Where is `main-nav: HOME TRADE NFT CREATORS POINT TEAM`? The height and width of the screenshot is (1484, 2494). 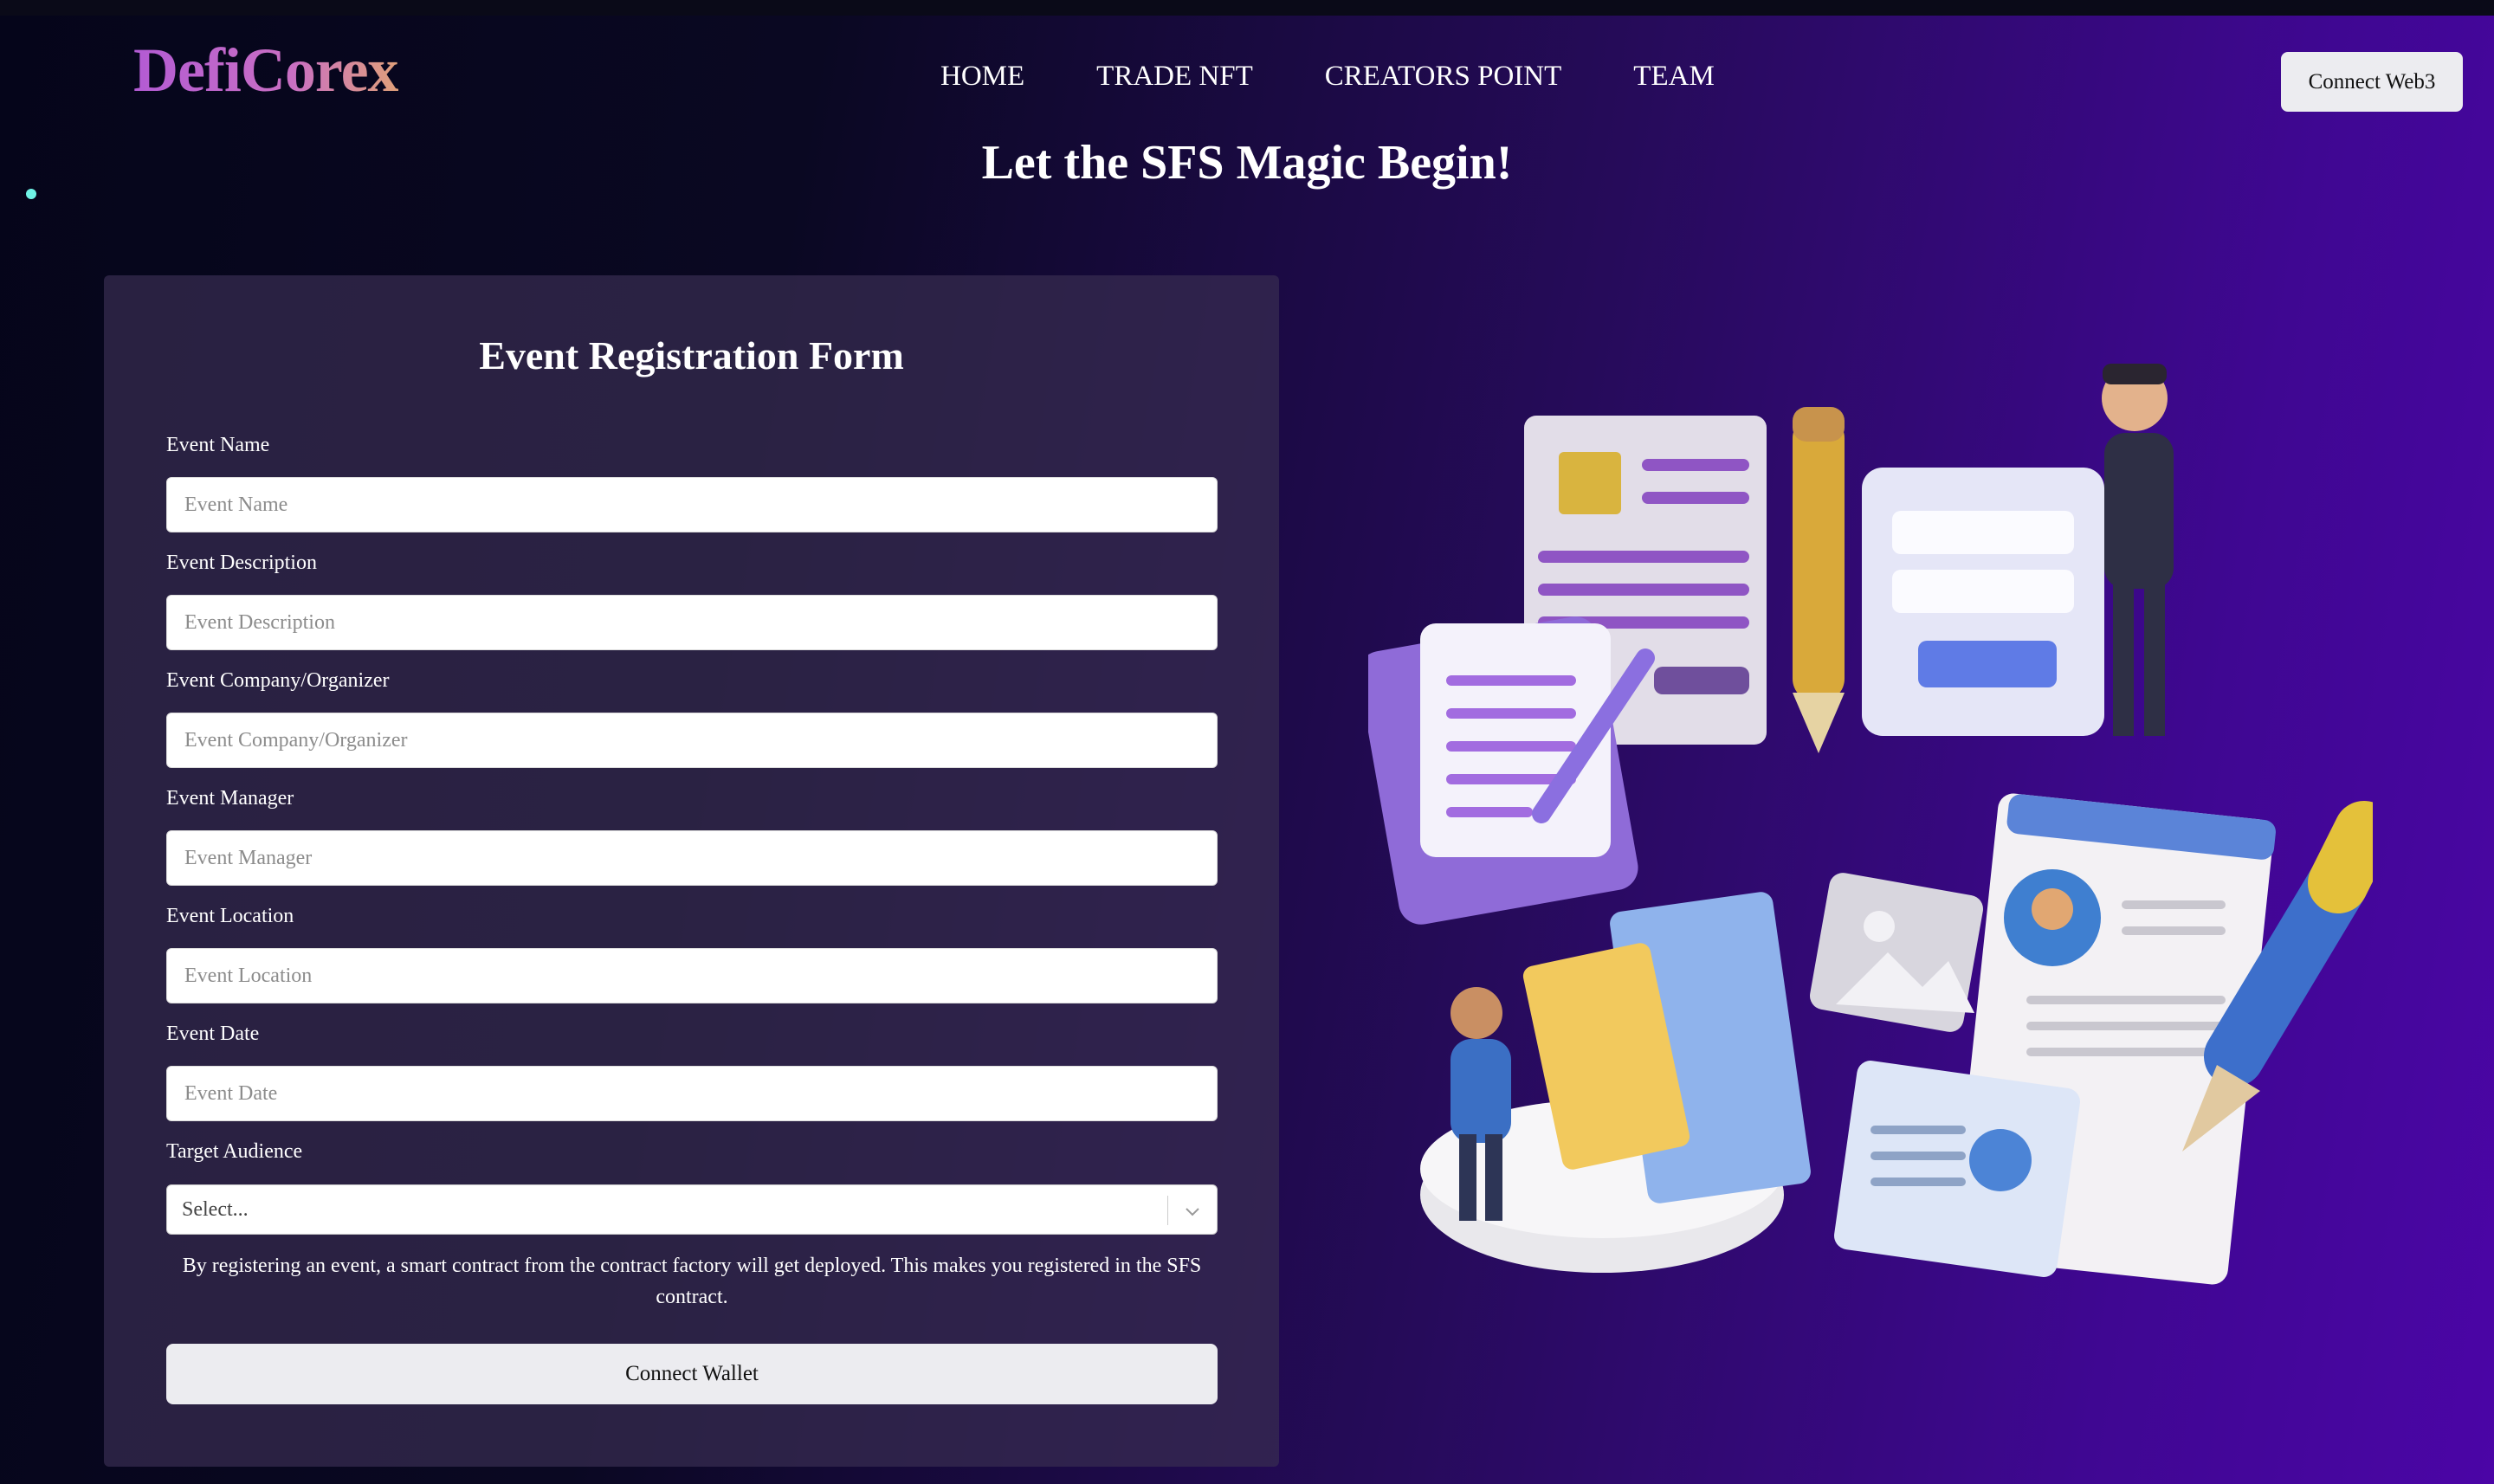
main-nav: HOME TRADE NFT CREATORS POINT TEAM is located at coordinates (1327, 77).